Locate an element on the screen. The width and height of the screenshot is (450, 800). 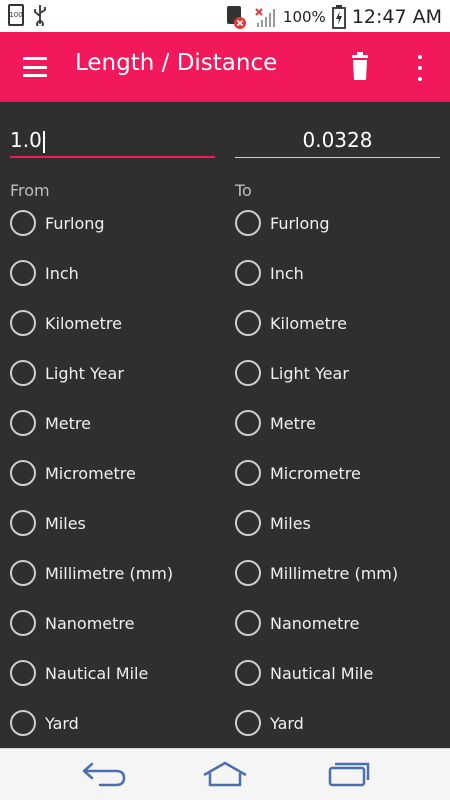
from-unit-kilometre: Kilometre is located at coordinates (115, 323).